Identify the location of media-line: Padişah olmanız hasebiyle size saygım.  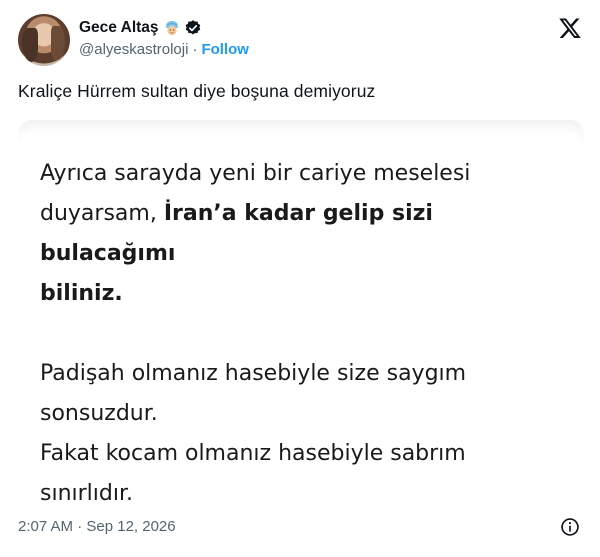
(253, 373).